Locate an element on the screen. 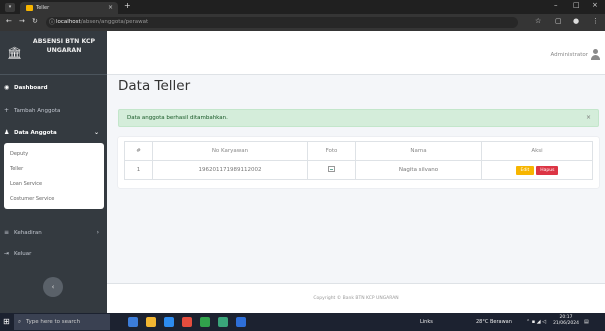 The height and width of the screenshot is (331, 605). site-info-icon: ⓘ is located at coordinates (52, 22).